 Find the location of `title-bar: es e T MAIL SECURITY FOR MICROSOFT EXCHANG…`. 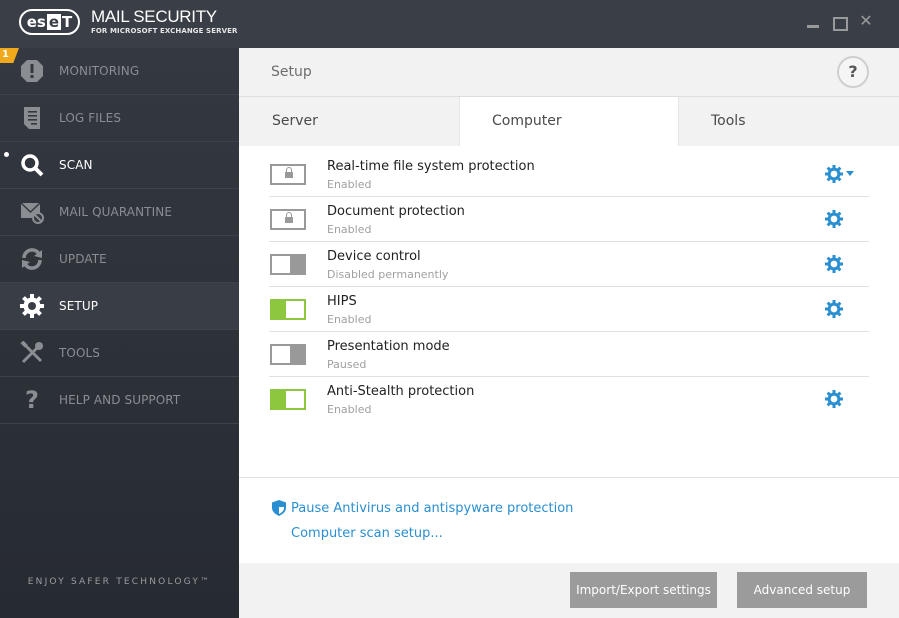

title-bar: es e T MAIL SECURITY FOR MICROSOFT EXCHANG… is located at coordinates (449, 24).